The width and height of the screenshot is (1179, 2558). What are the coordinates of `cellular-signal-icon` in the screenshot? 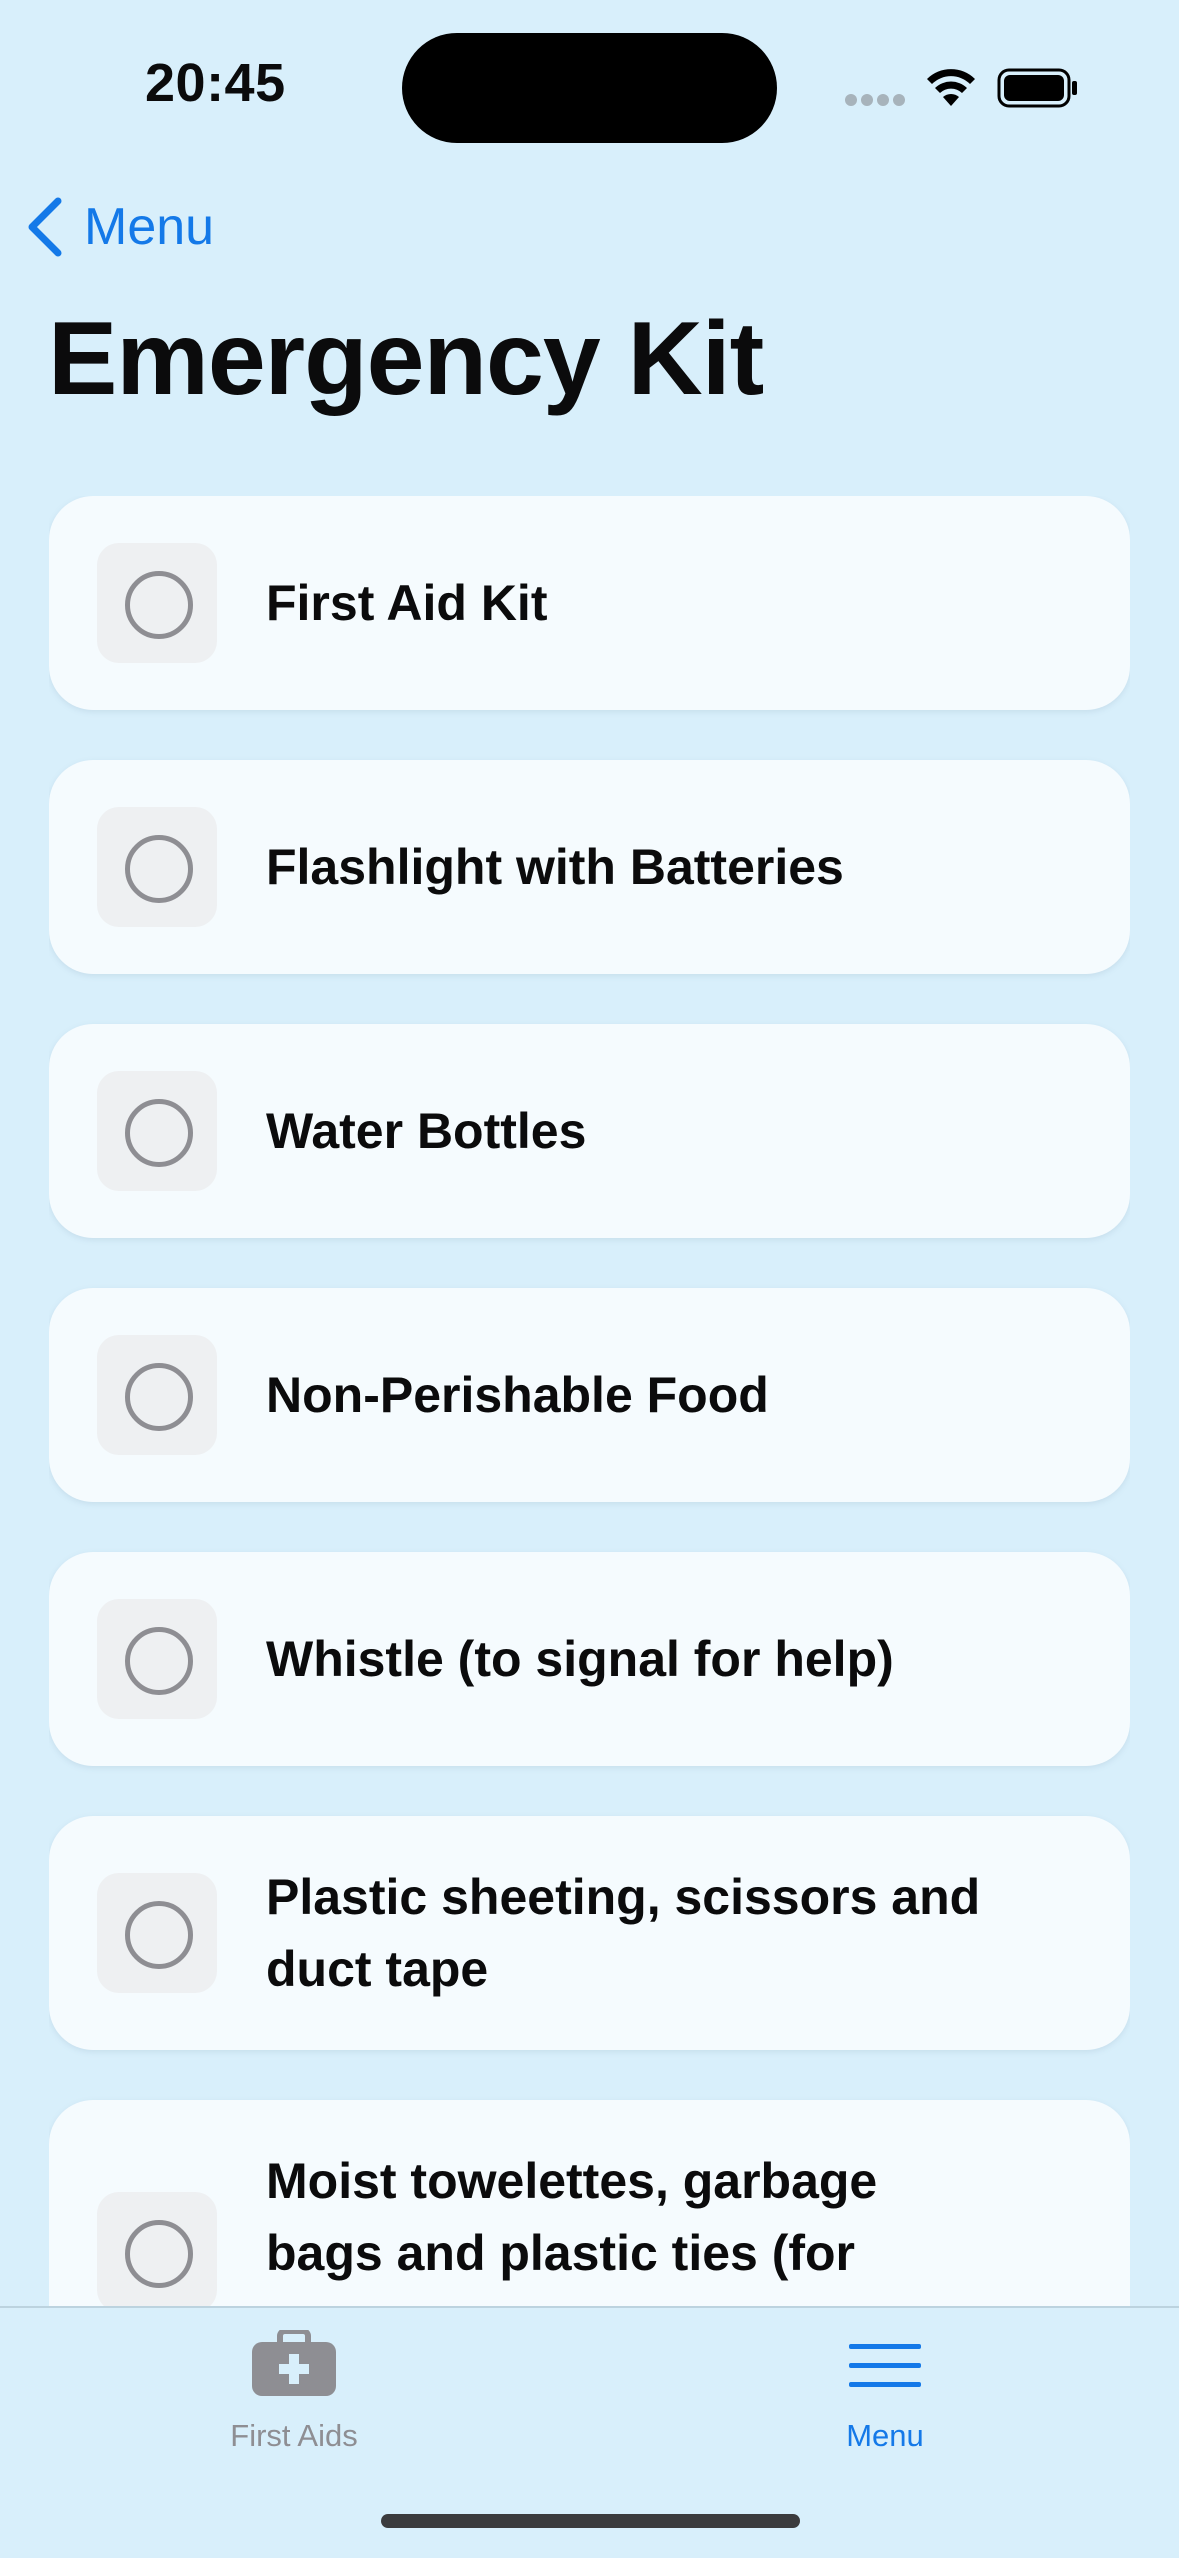 It's located at (875, 100).